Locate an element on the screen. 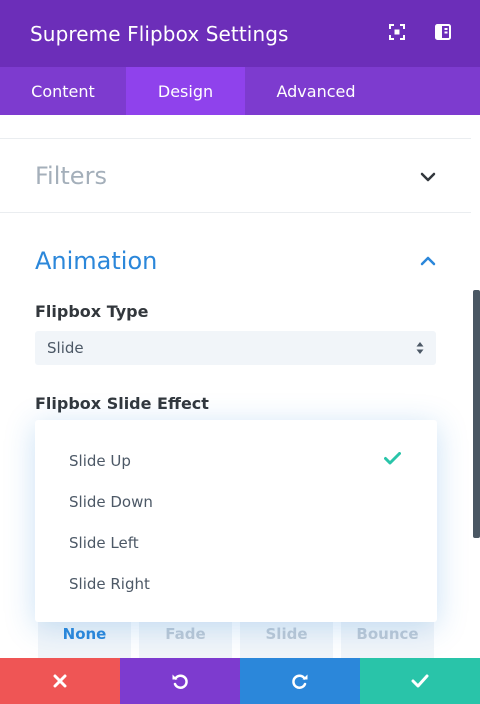 This screenshot has height=704, width=480. header-icons is located at coordinates (420, 32).